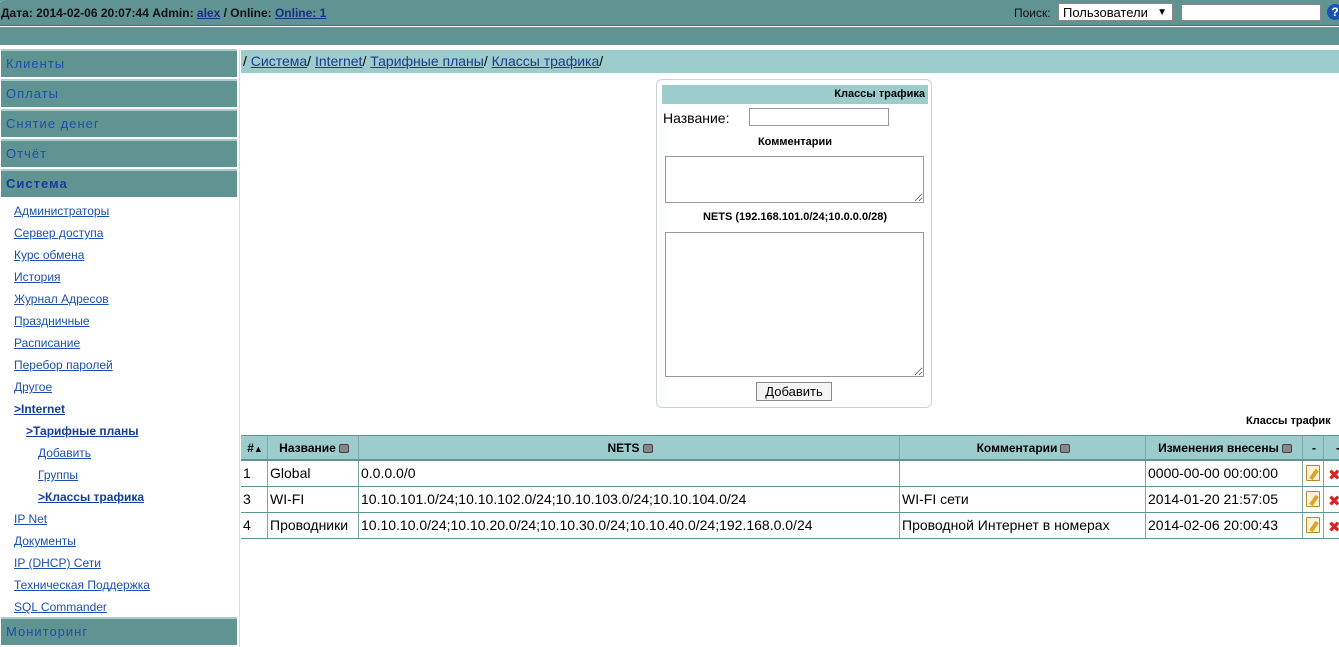  Describe the element at coordinates (629, 447) in the screenshot. I see `col-header-nets: NETS` at that location.